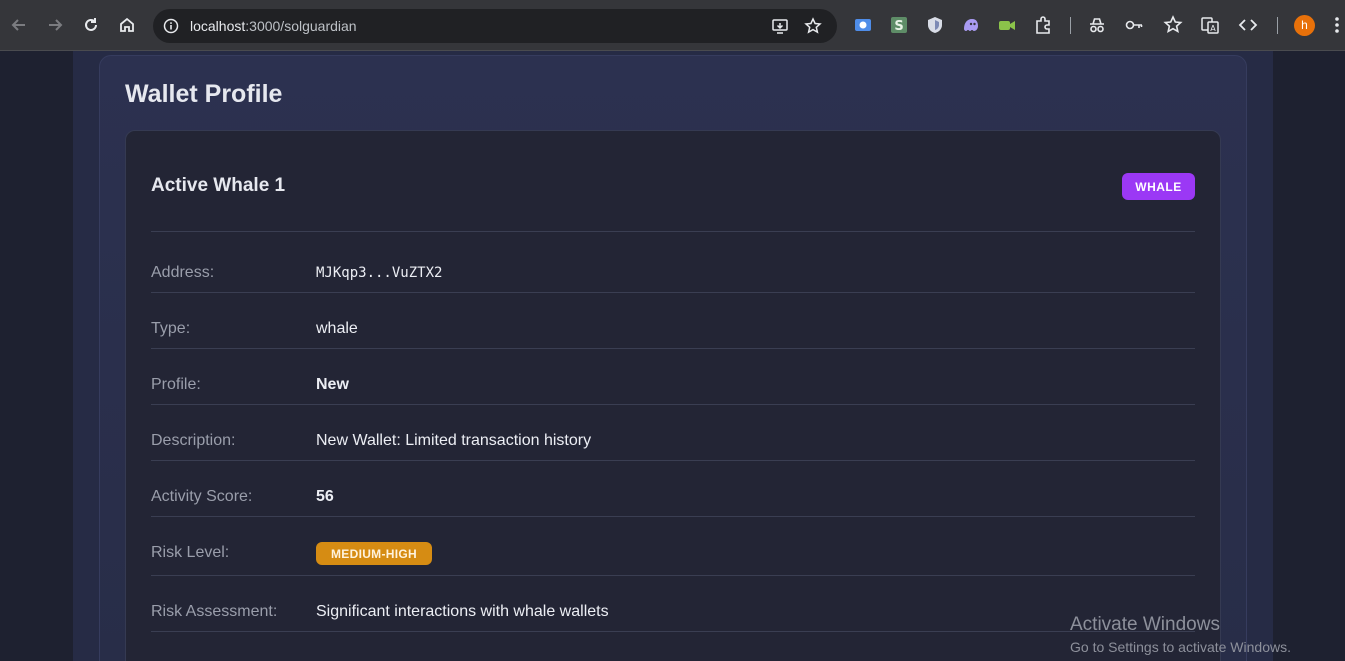  Describe the element at coordinates (127, 25) in the screenshot. I see `home-icon` at that location.